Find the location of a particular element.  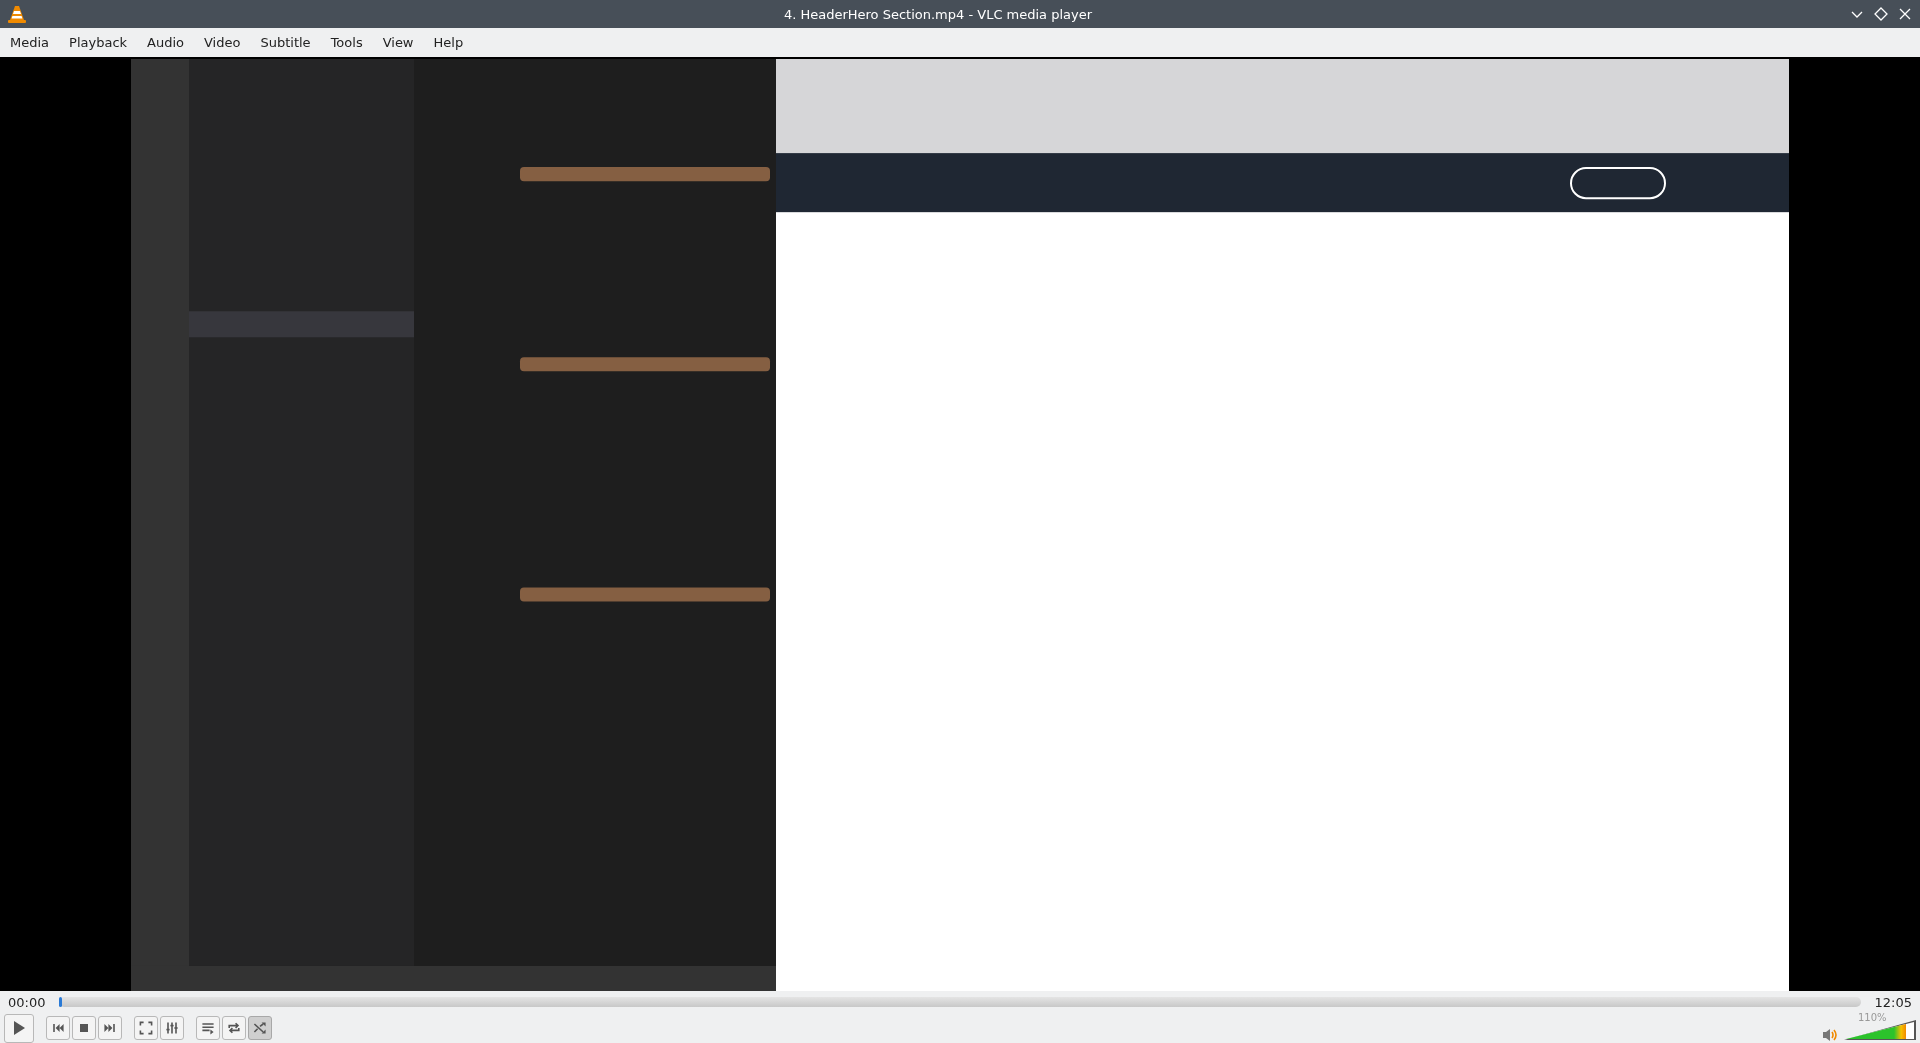

menu-item: Media is located at coordinates (31, 42).